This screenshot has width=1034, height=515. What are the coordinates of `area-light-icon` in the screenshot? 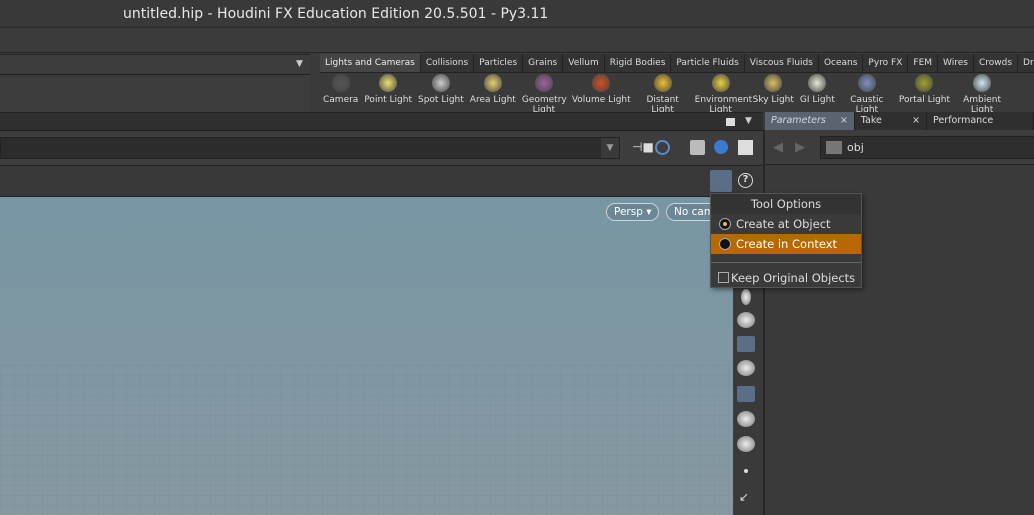 It's located at (492, 83).